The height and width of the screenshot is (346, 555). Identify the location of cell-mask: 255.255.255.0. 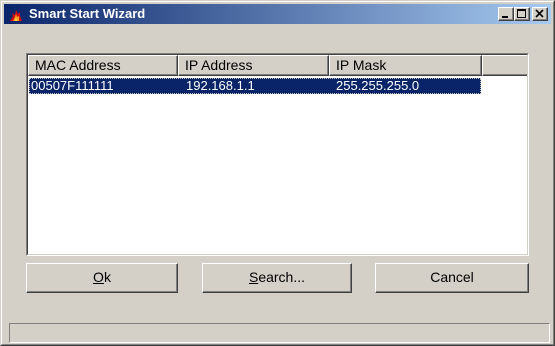
(378, 85).